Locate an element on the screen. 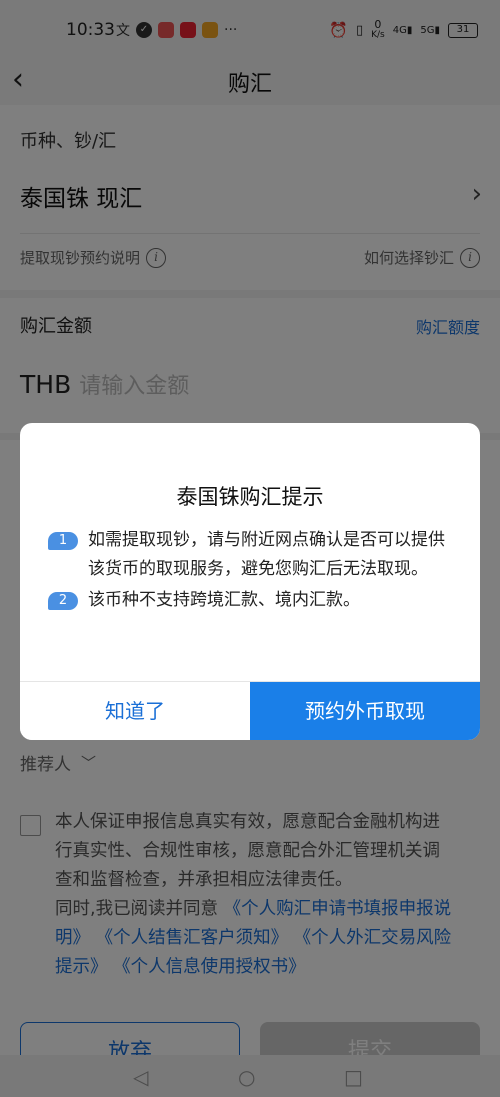 This screenshot has width=500, height=1097. dialog-item-line: 如需提取现钞，请与附近网点确认是否可以提供 is located at coordinates (266, 540).